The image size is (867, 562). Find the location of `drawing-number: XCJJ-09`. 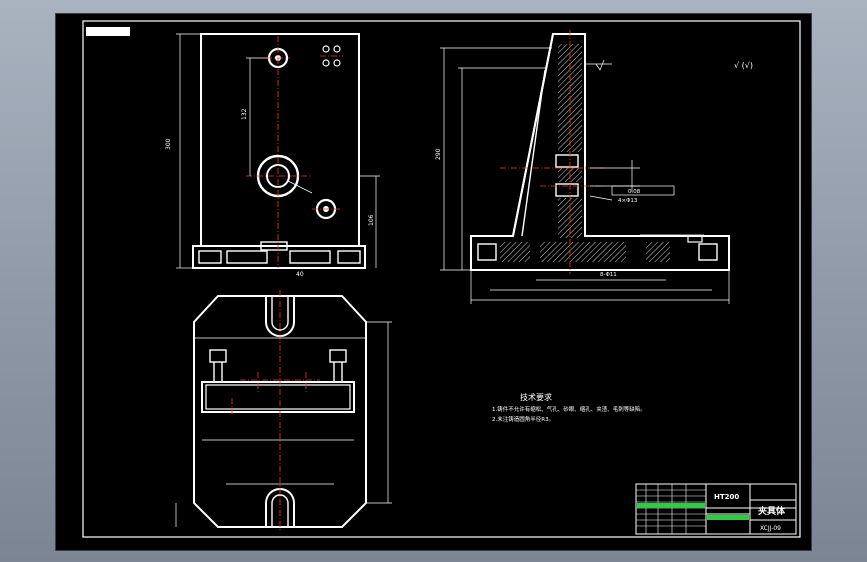

drawing-number: XCJJ-09 is located at coordinates (770, 528).